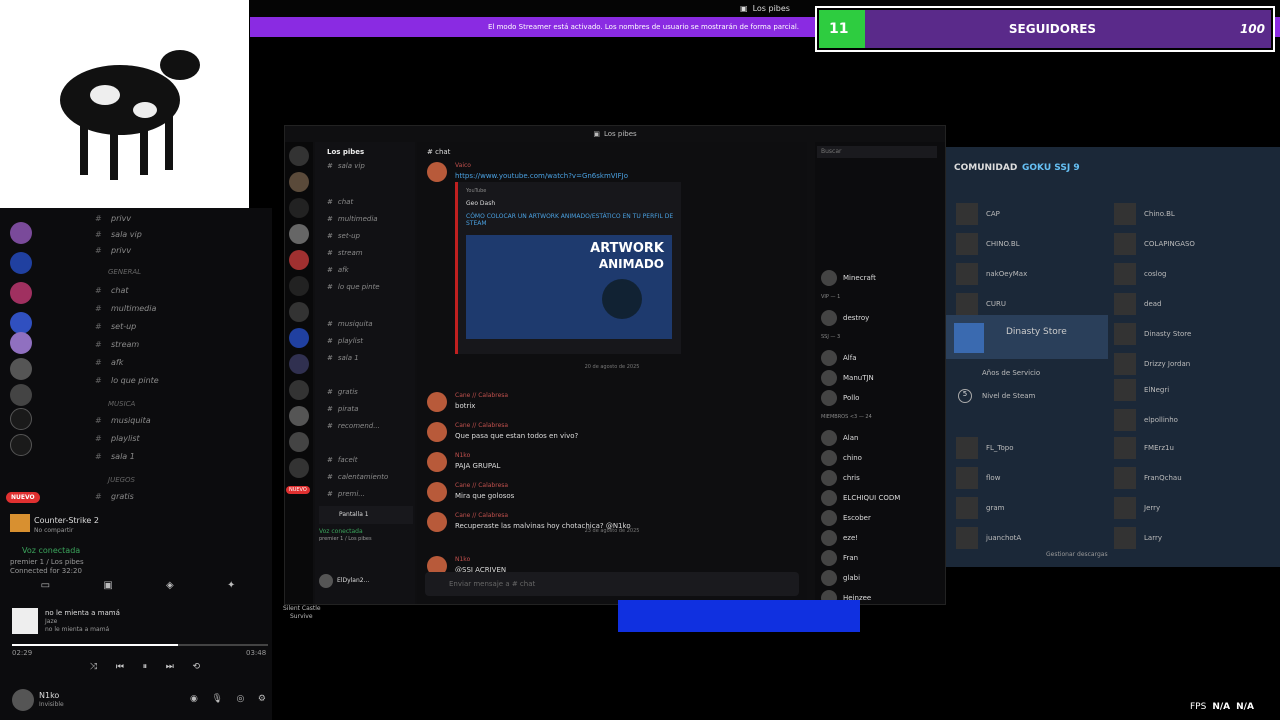 This screenshot has height=720, width=1280. I want to click on friend-item: elpollinho, so click(1146, 420).